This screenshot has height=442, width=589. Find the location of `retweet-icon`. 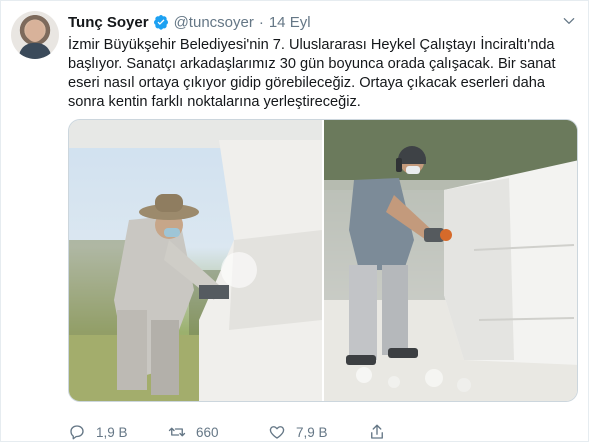

retweet-icon is located at coordinates (177, 432).